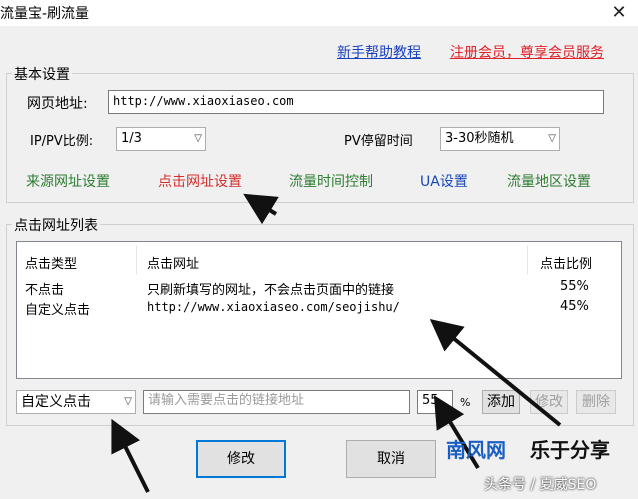 The height and width of the screenshot is (499, 638). What do you see at coordinates (570, 450) in the screenshot?
I see `watermark-slogan: 乐于分享` at bounding box center [570, 450].